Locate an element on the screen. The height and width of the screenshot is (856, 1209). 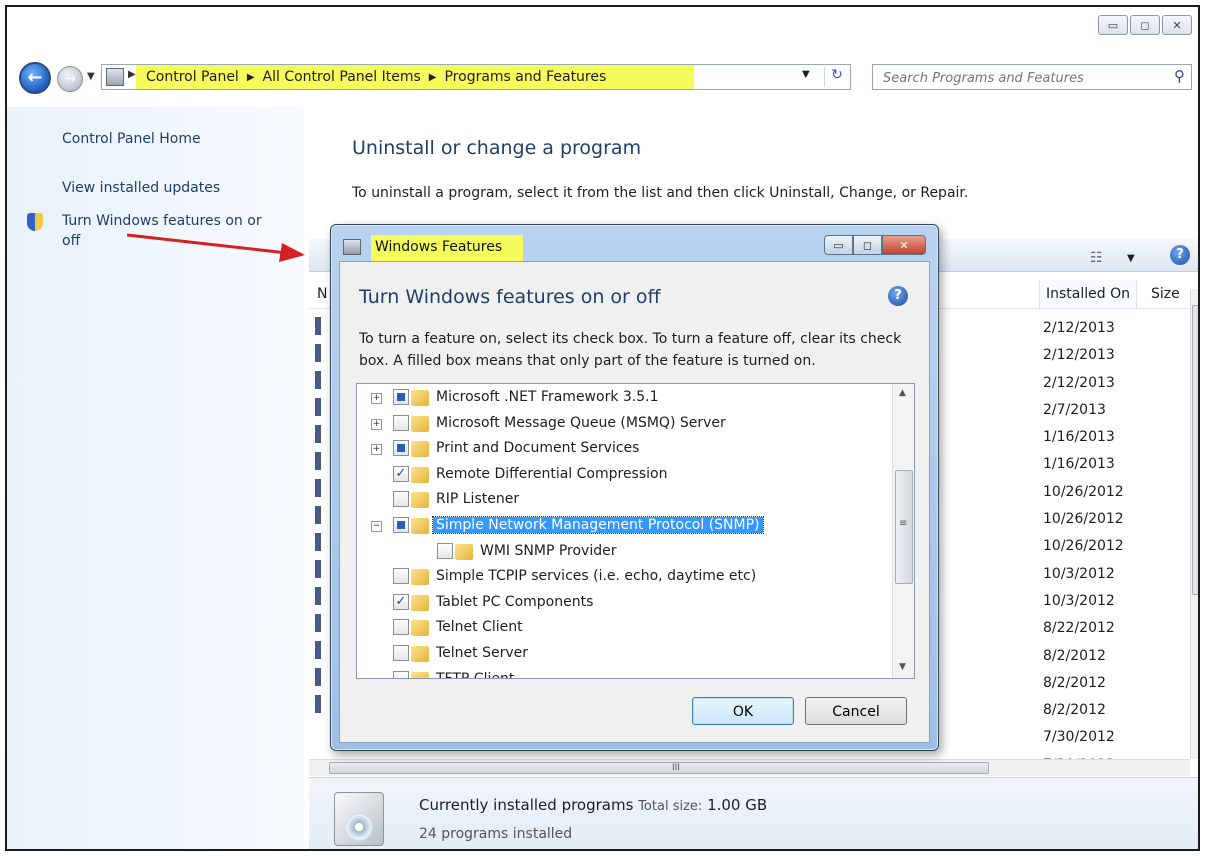
search-icon: ⚲ is located at coordinates (1179, 76).